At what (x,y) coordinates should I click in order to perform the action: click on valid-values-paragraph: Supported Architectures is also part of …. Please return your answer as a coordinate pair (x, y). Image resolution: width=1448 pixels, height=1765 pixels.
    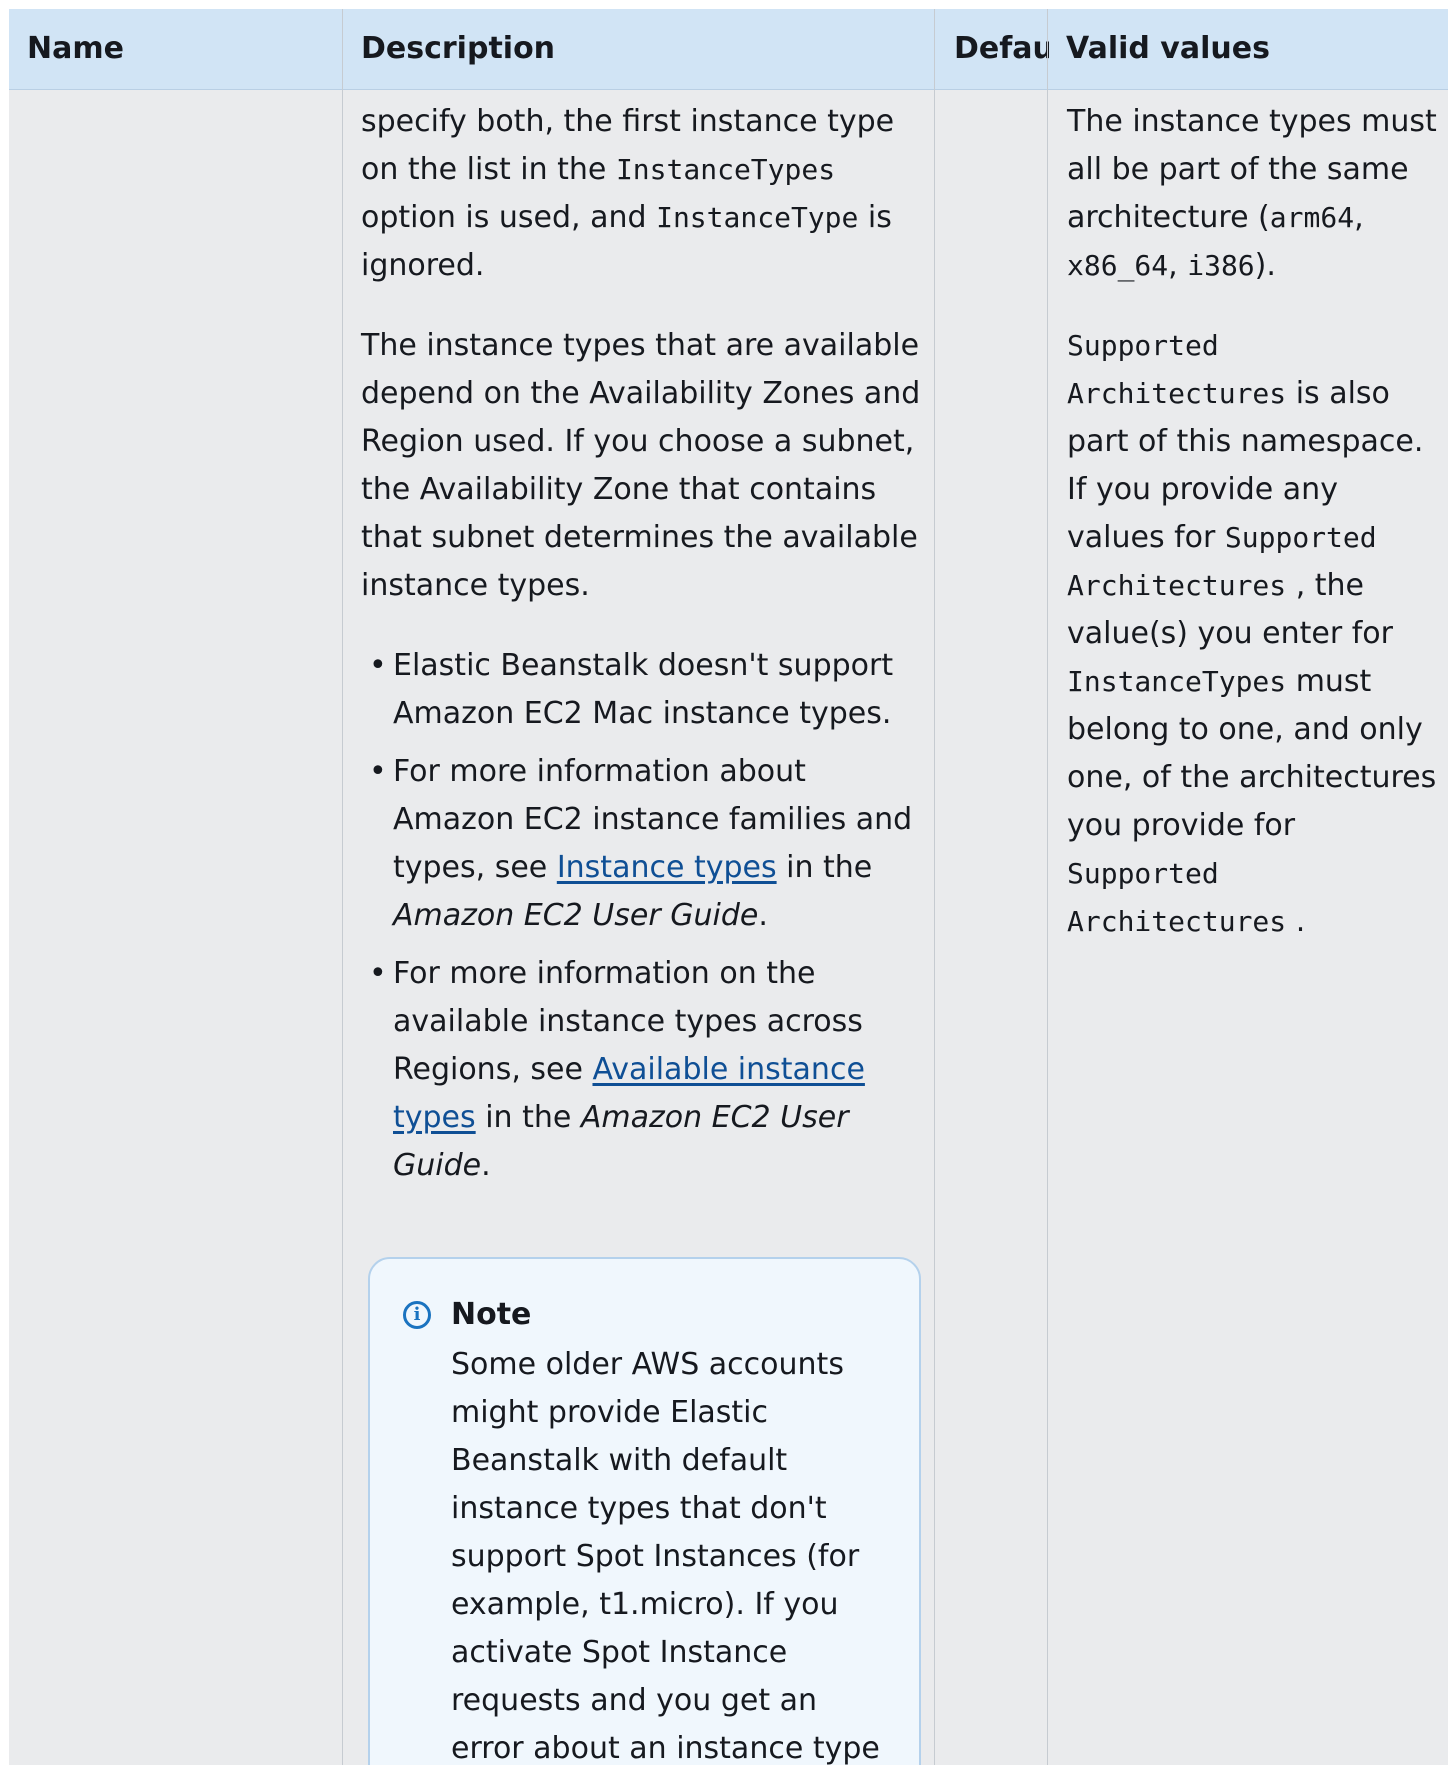
    Looking at the image, I should click on (1252, 634).